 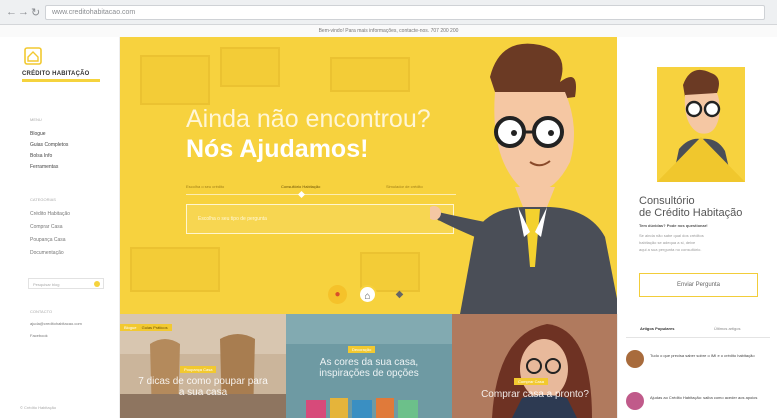 I want to click on tabs-divider, so click(x=321, y=194).